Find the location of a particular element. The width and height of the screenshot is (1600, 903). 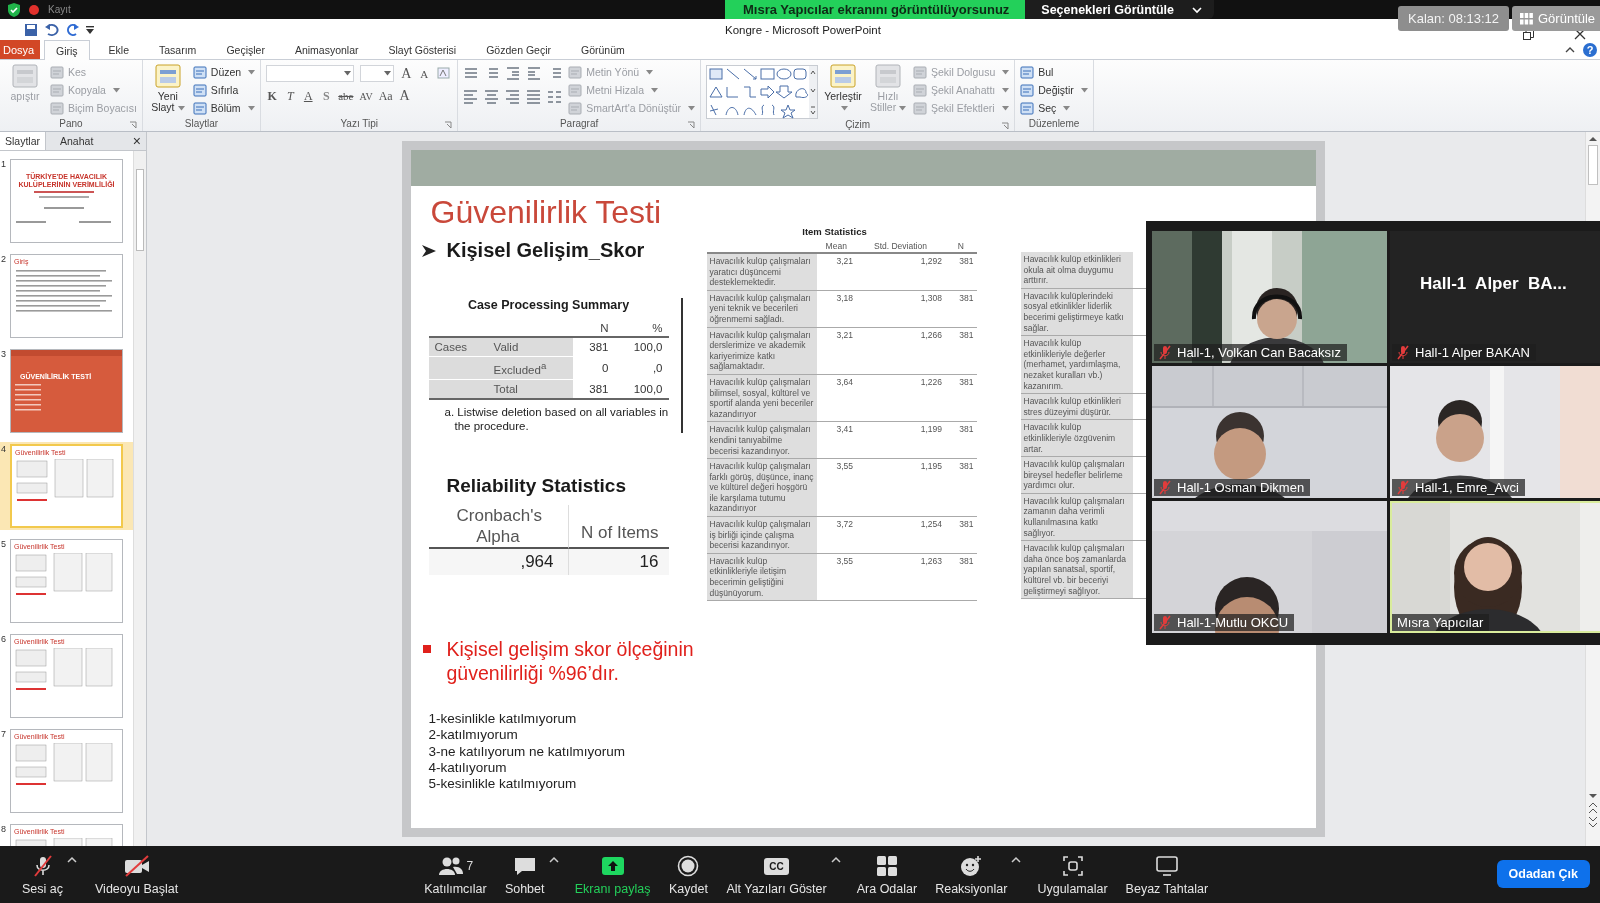

toolbar-button: Kaydet is located at coordinates (688, 871).